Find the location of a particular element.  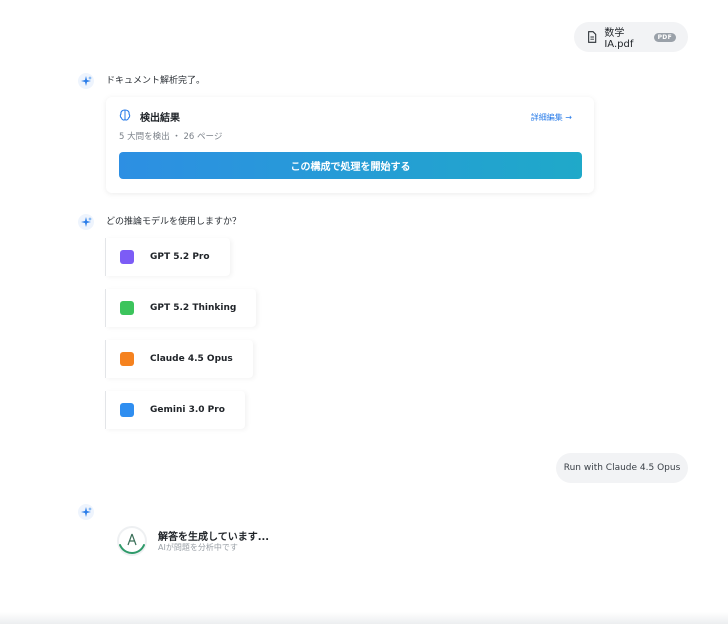

ai-message-model-question: どの推論モデルを使用しますか？ is located at coordinates (174, 222).